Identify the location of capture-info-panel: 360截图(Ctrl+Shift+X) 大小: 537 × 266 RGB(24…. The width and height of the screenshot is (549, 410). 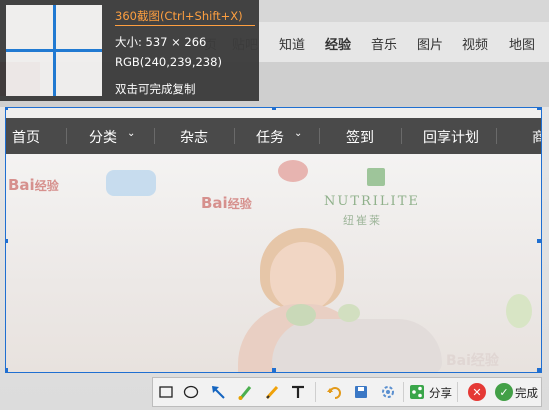
(129, 50).